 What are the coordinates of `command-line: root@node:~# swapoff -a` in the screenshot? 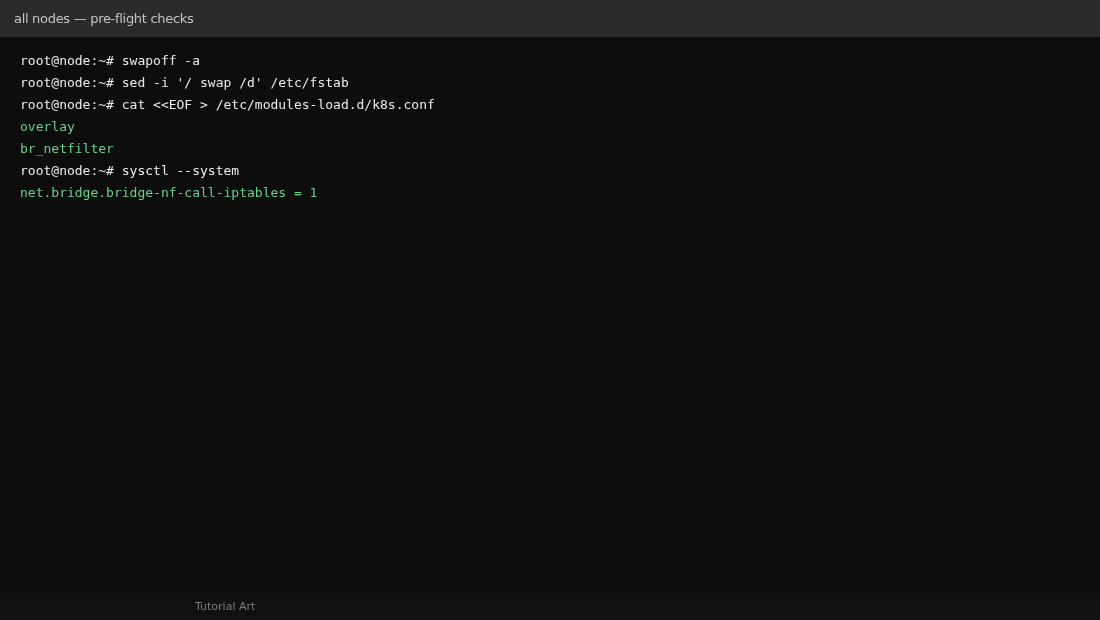 It's located at (110, 61).